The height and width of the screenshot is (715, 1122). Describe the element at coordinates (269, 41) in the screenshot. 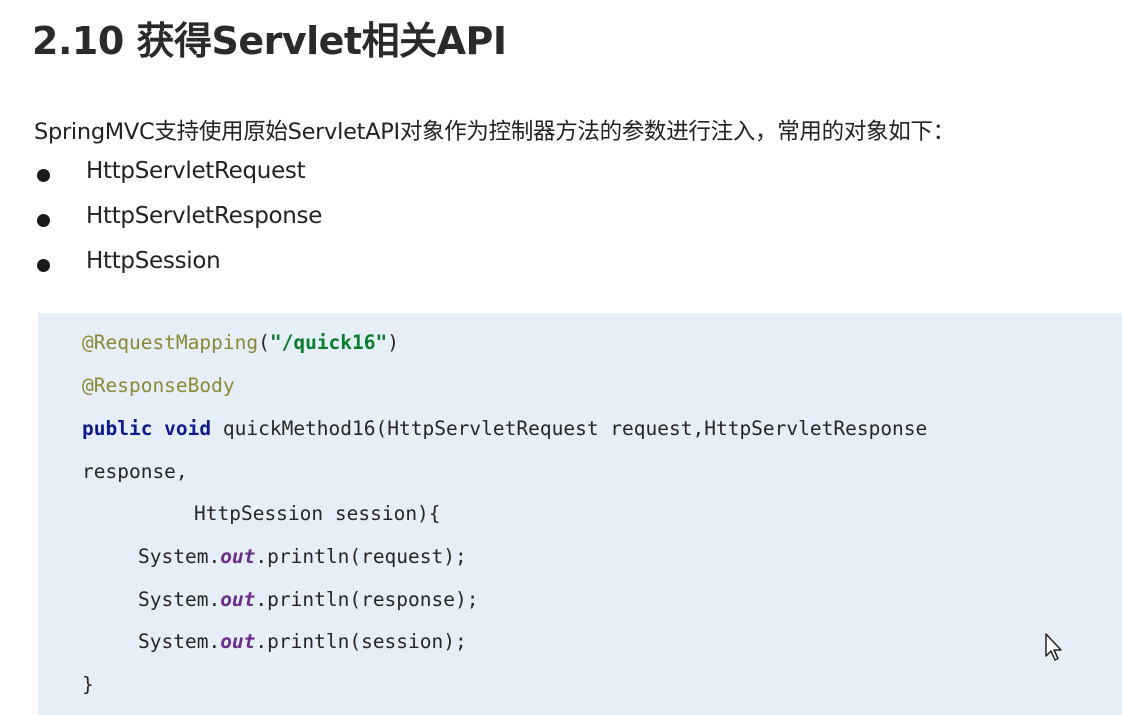

I see `page-title: 2.10 获得Servlet相关API` at that location.